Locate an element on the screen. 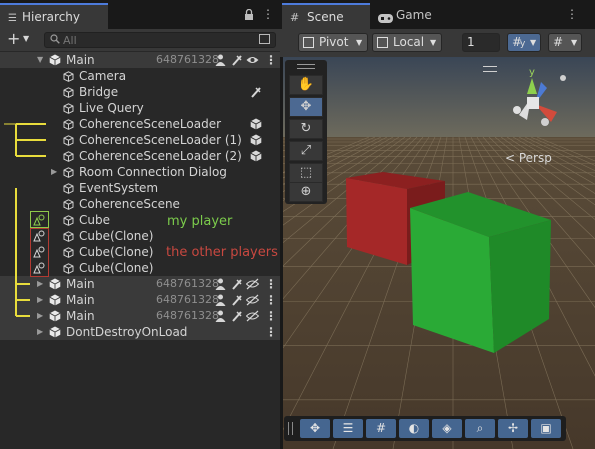 This screenshot has width=595, height=449. row-label: CoherenceSceneLoader (2) is located at coordinates (160, 156).